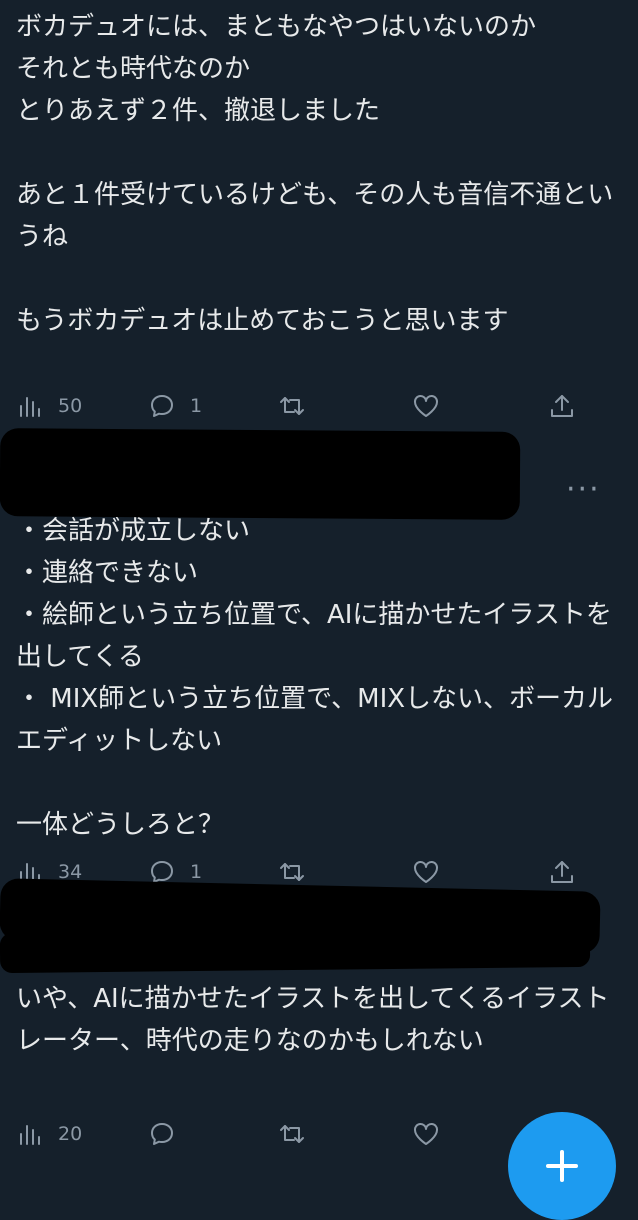 This screenshot has height=1220, width=638. Describe the element at coordinates (319, 406) in the screenshot. I see `tweet-actions: 50 1` at that location.